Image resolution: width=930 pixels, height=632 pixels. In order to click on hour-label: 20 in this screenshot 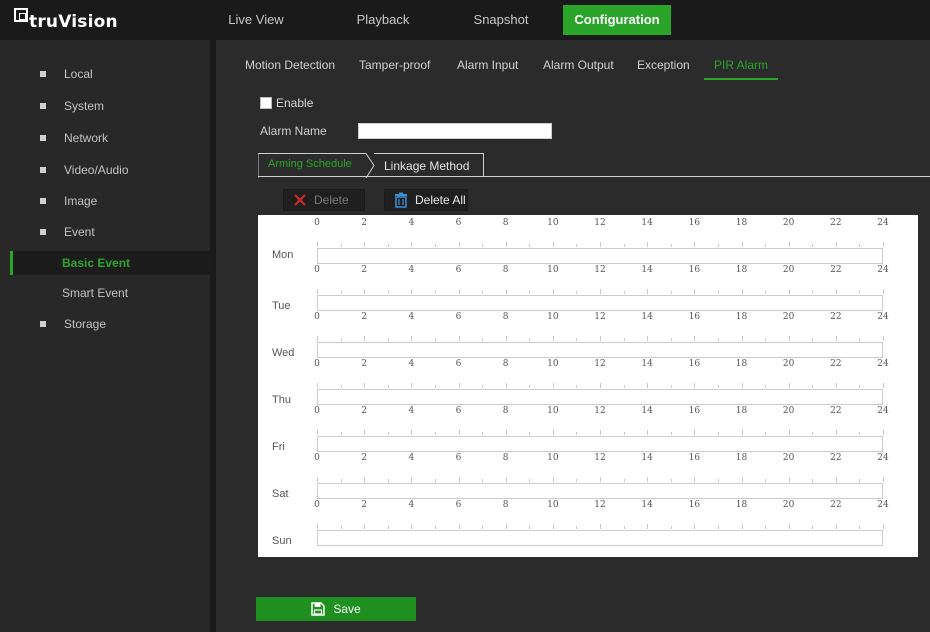, I will do `click(788, 317)`.